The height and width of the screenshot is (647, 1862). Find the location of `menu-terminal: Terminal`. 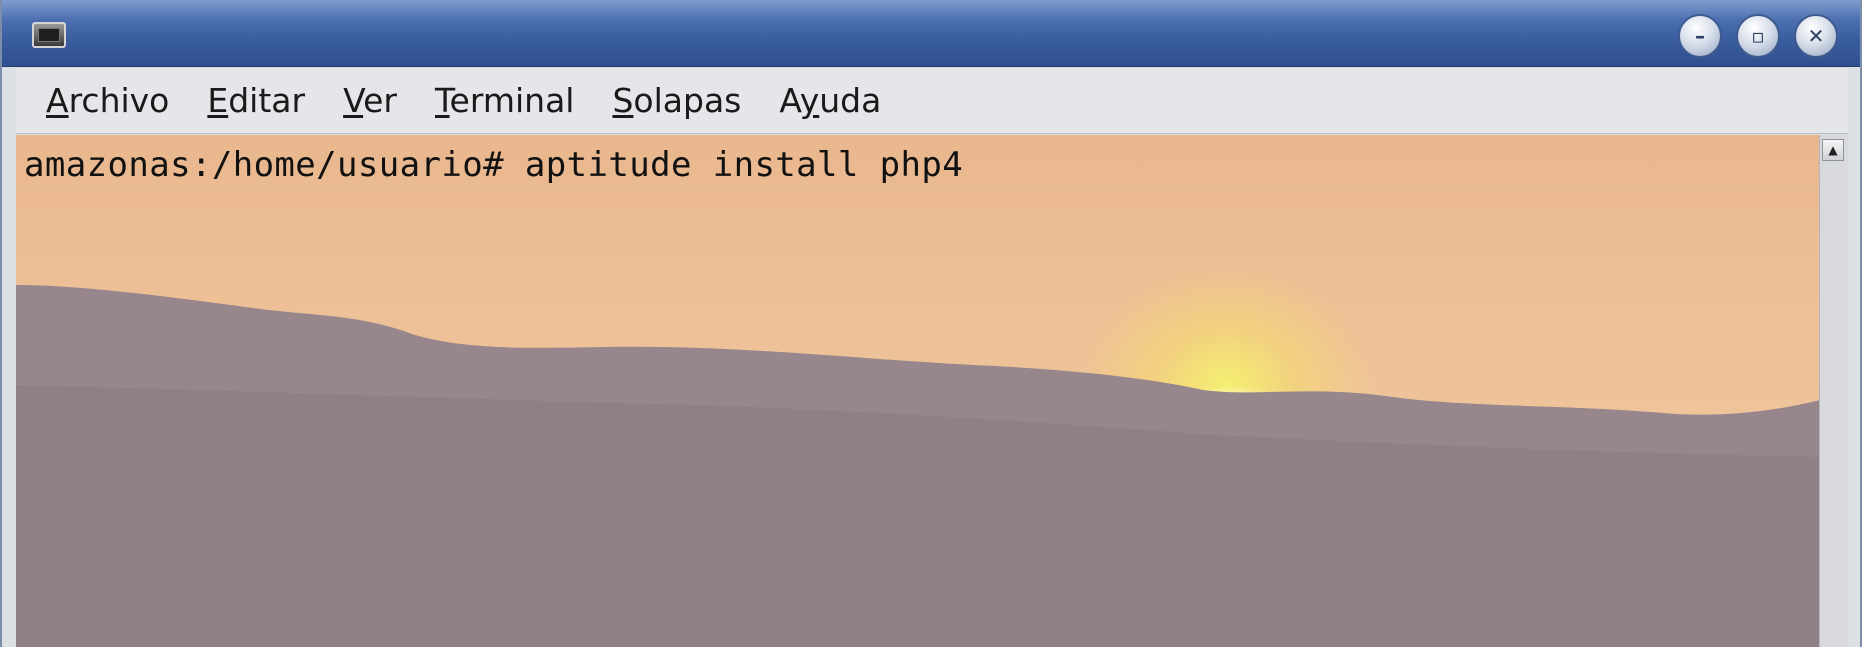

menu-terminal: Terminal is located at coordinates (504, 100).